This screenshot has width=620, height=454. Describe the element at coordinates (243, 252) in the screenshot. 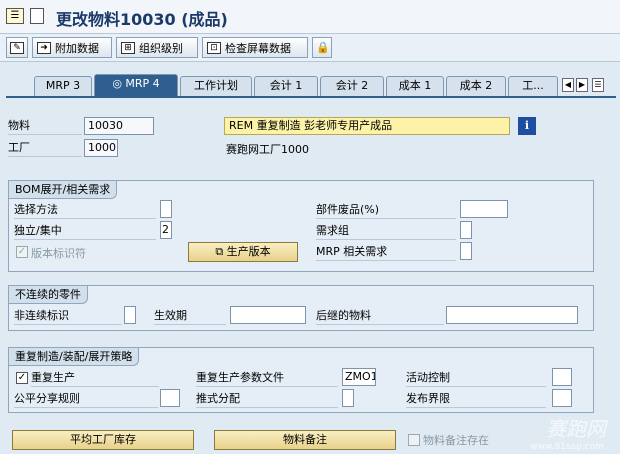

I see `production-version-button: ⧉ 生产版本` at that location.